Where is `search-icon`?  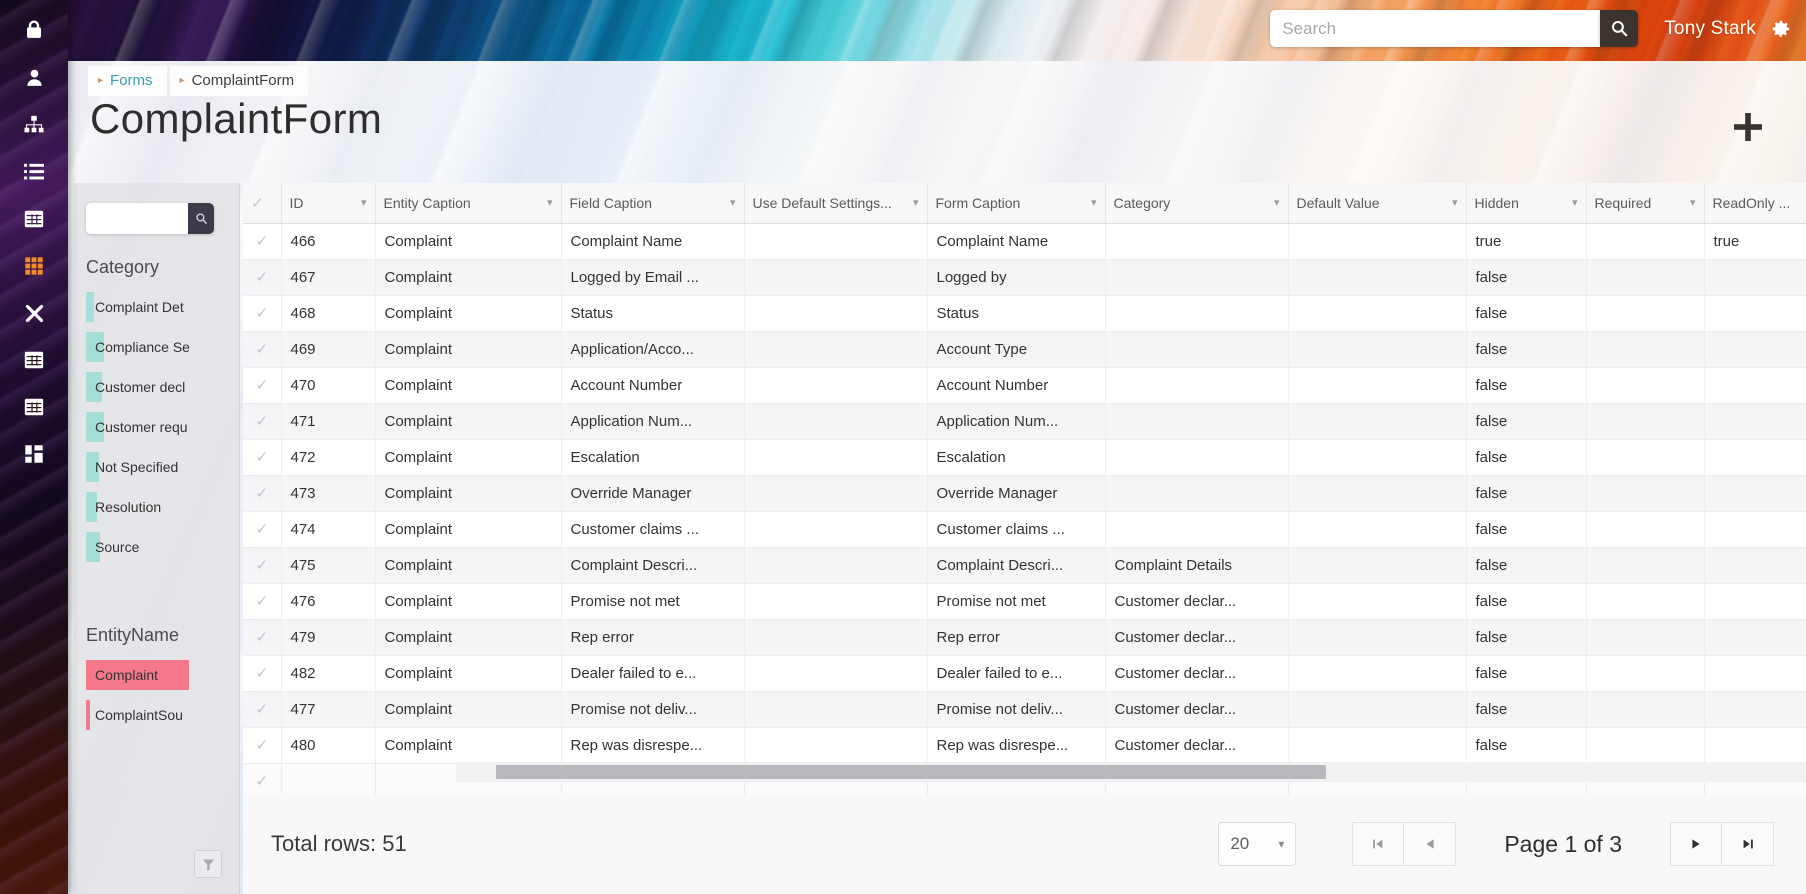
search-icon is located at coordinates (201, 218).